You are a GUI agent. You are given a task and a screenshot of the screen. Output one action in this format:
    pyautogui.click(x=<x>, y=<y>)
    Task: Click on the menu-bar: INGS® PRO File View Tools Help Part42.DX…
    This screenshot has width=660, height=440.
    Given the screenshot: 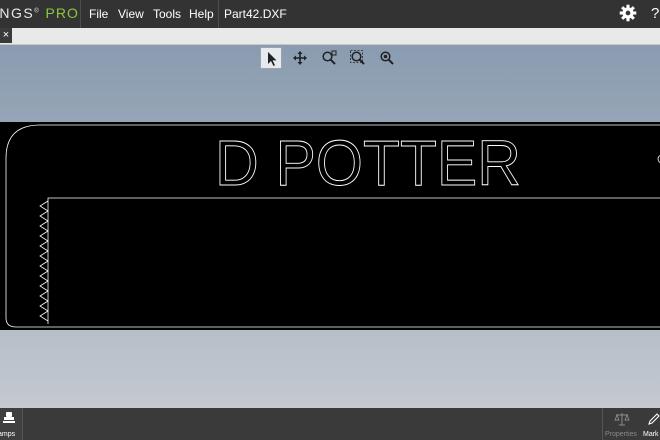 What is the action you would take?
    pyautogui.click(x=330, y=14)
    